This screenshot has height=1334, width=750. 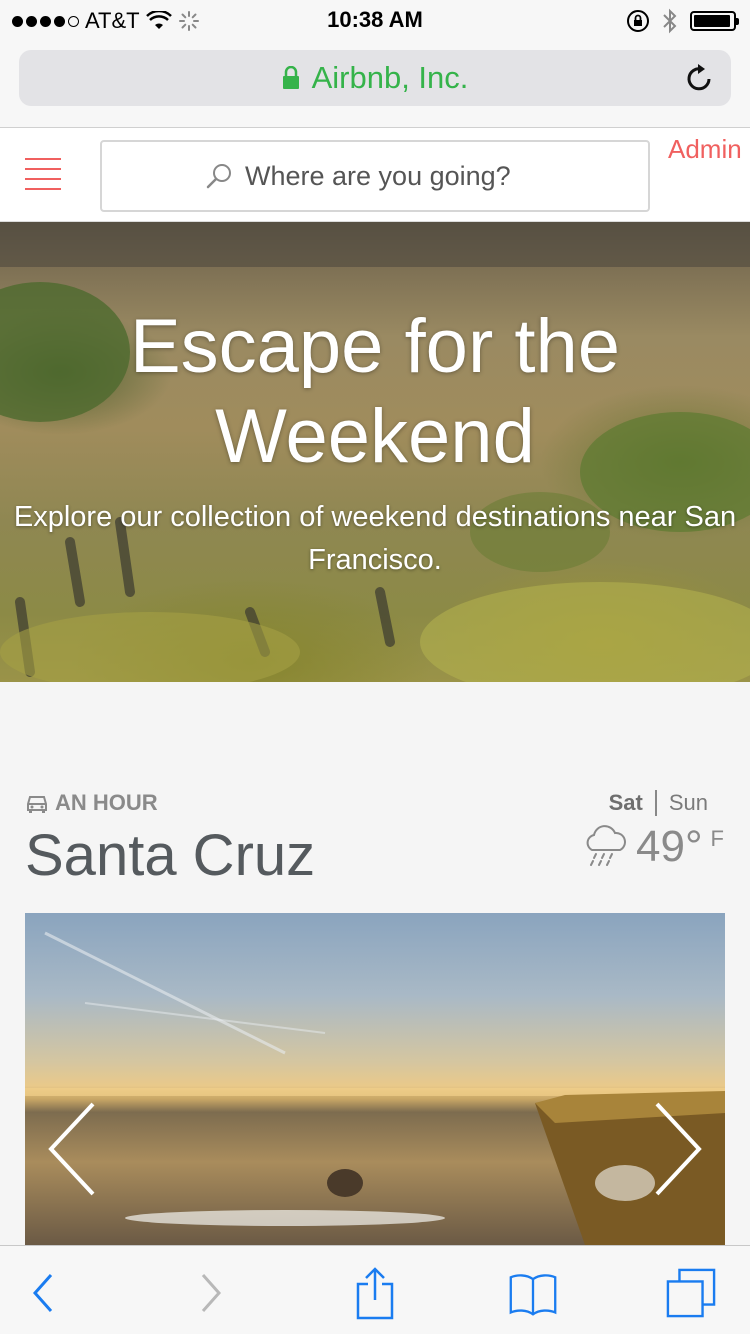 I want to click on site-header: Admin, so click(x=375, y=175).